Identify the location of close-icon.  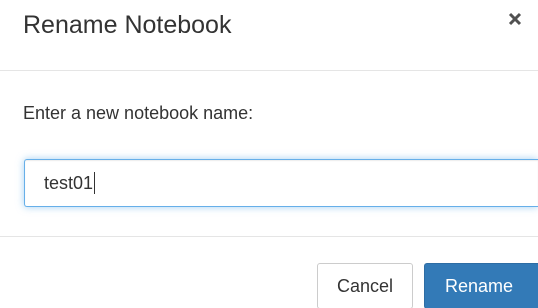
(515, 19).